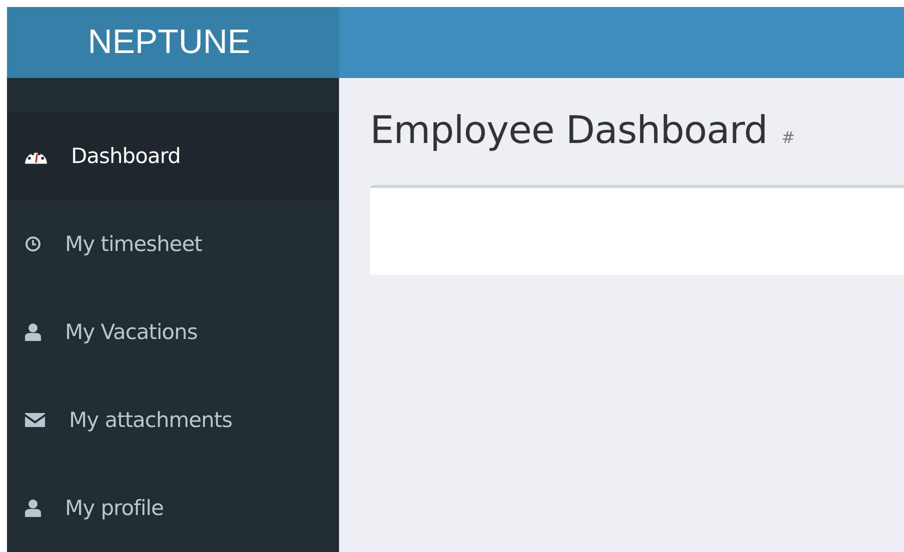  What do you see at coordinates (33, 244) in the screenshot?
I see `clock-icon` at bounding box center [33, 244].